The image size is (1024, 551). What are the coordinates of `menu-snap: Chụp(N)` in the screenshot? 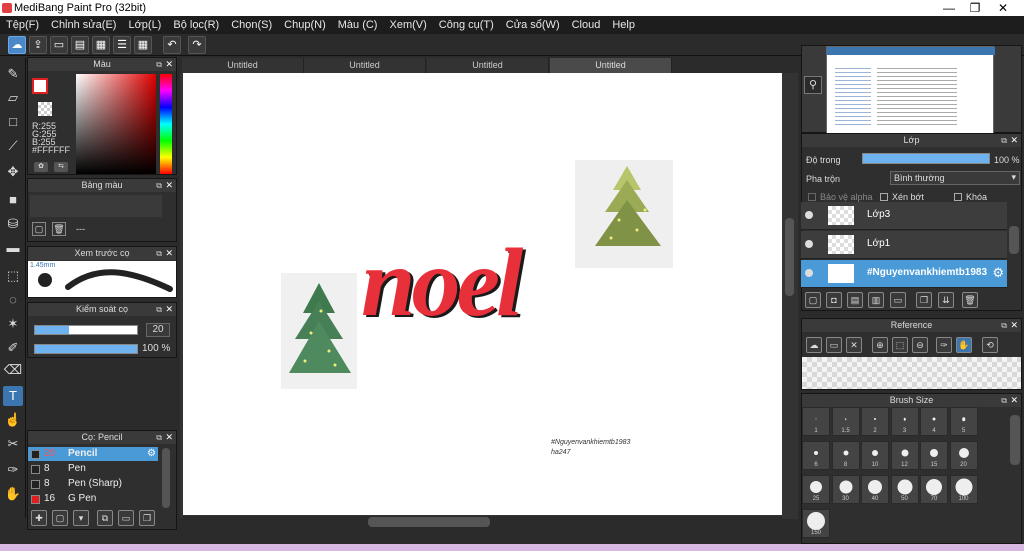 It's located at (305, 25).